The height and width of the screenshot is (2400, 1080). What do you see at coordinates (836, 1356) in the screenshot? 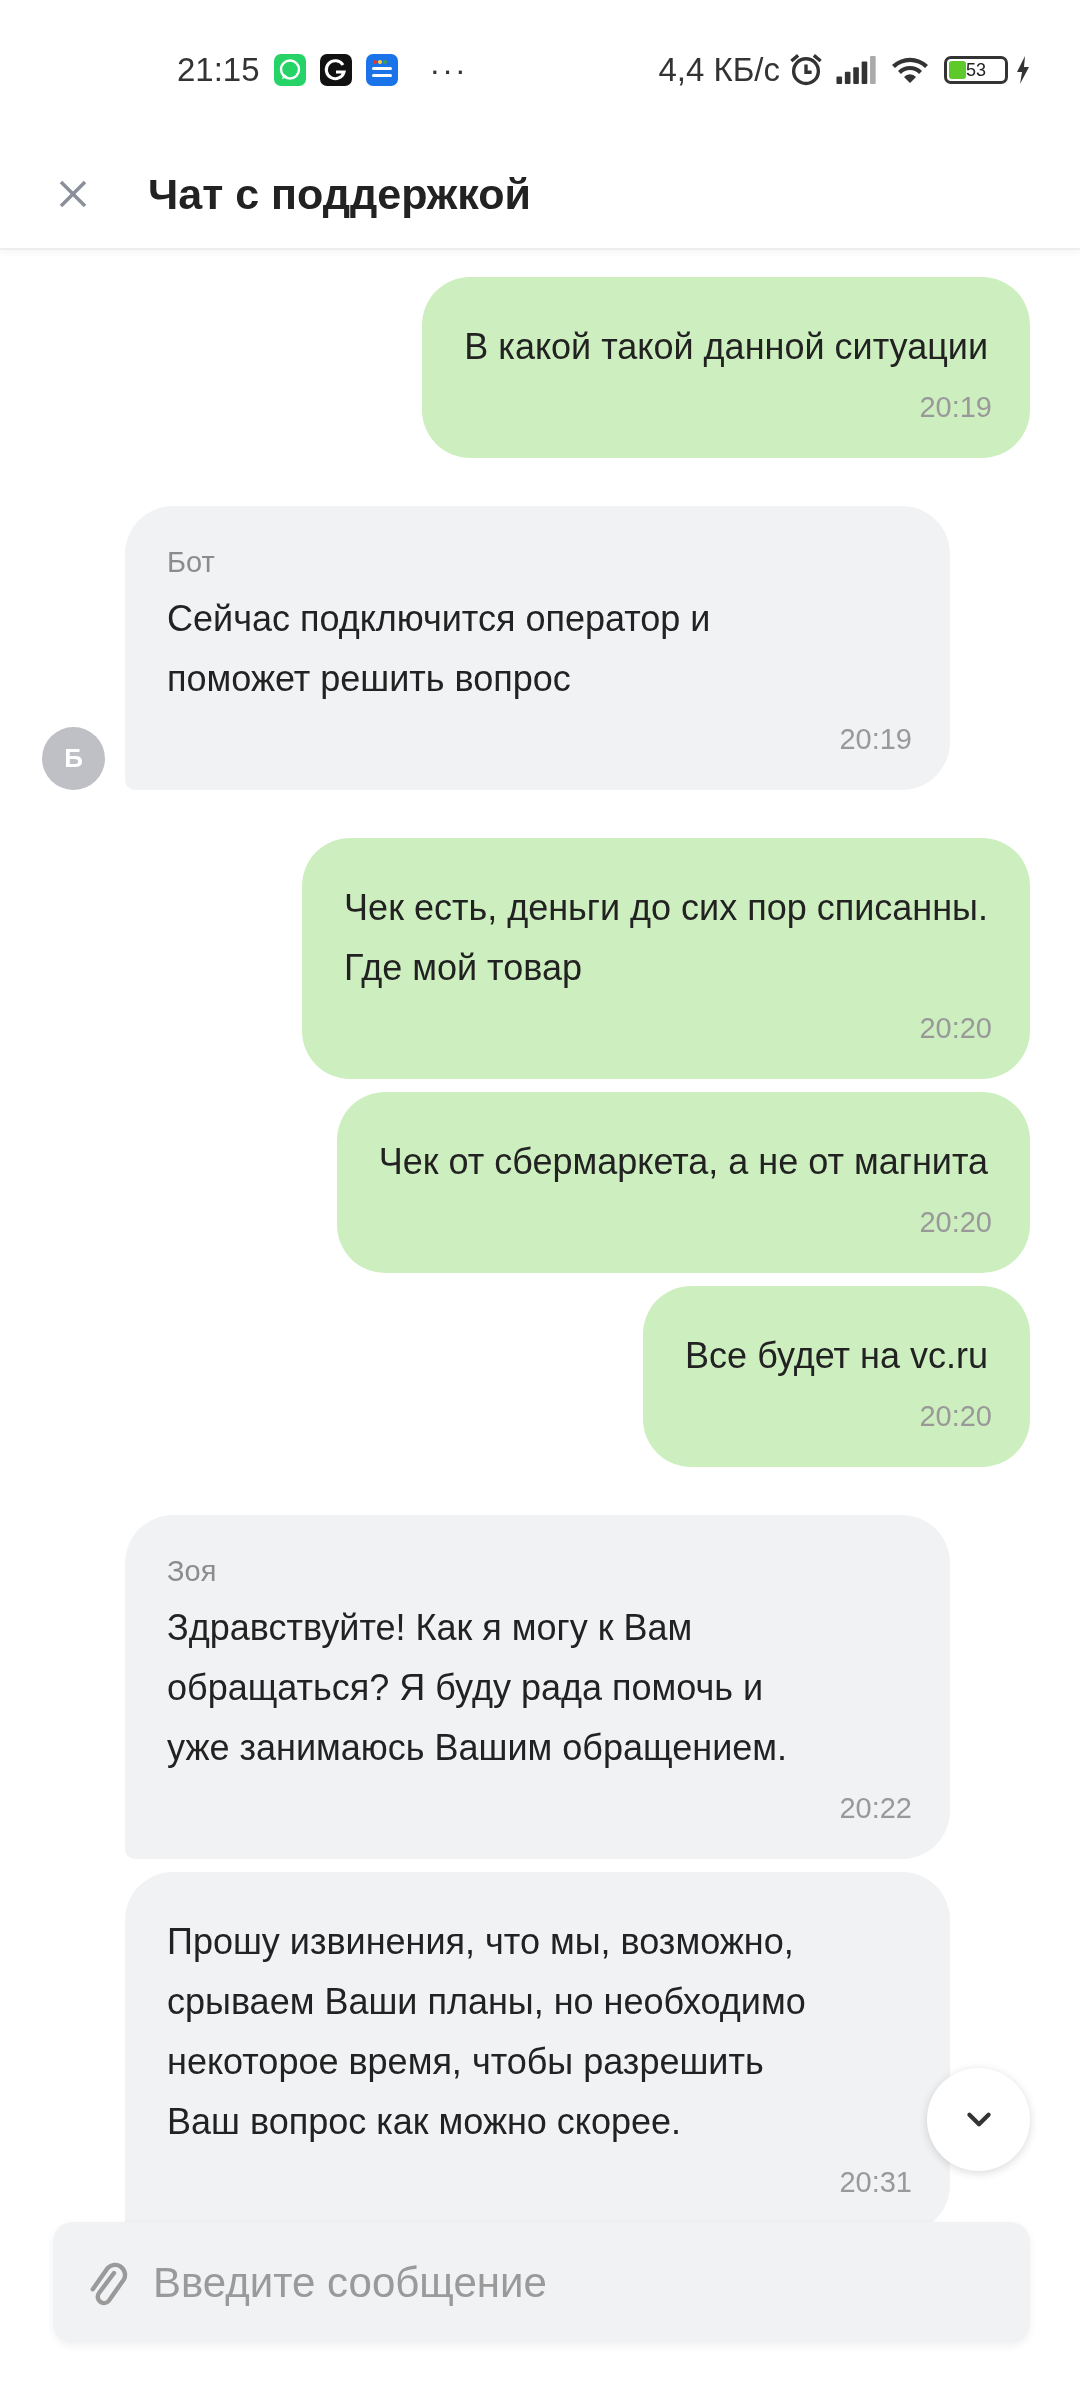
I see `message-text: Все будет на vc.ru` at bounding box center [836, 1356].